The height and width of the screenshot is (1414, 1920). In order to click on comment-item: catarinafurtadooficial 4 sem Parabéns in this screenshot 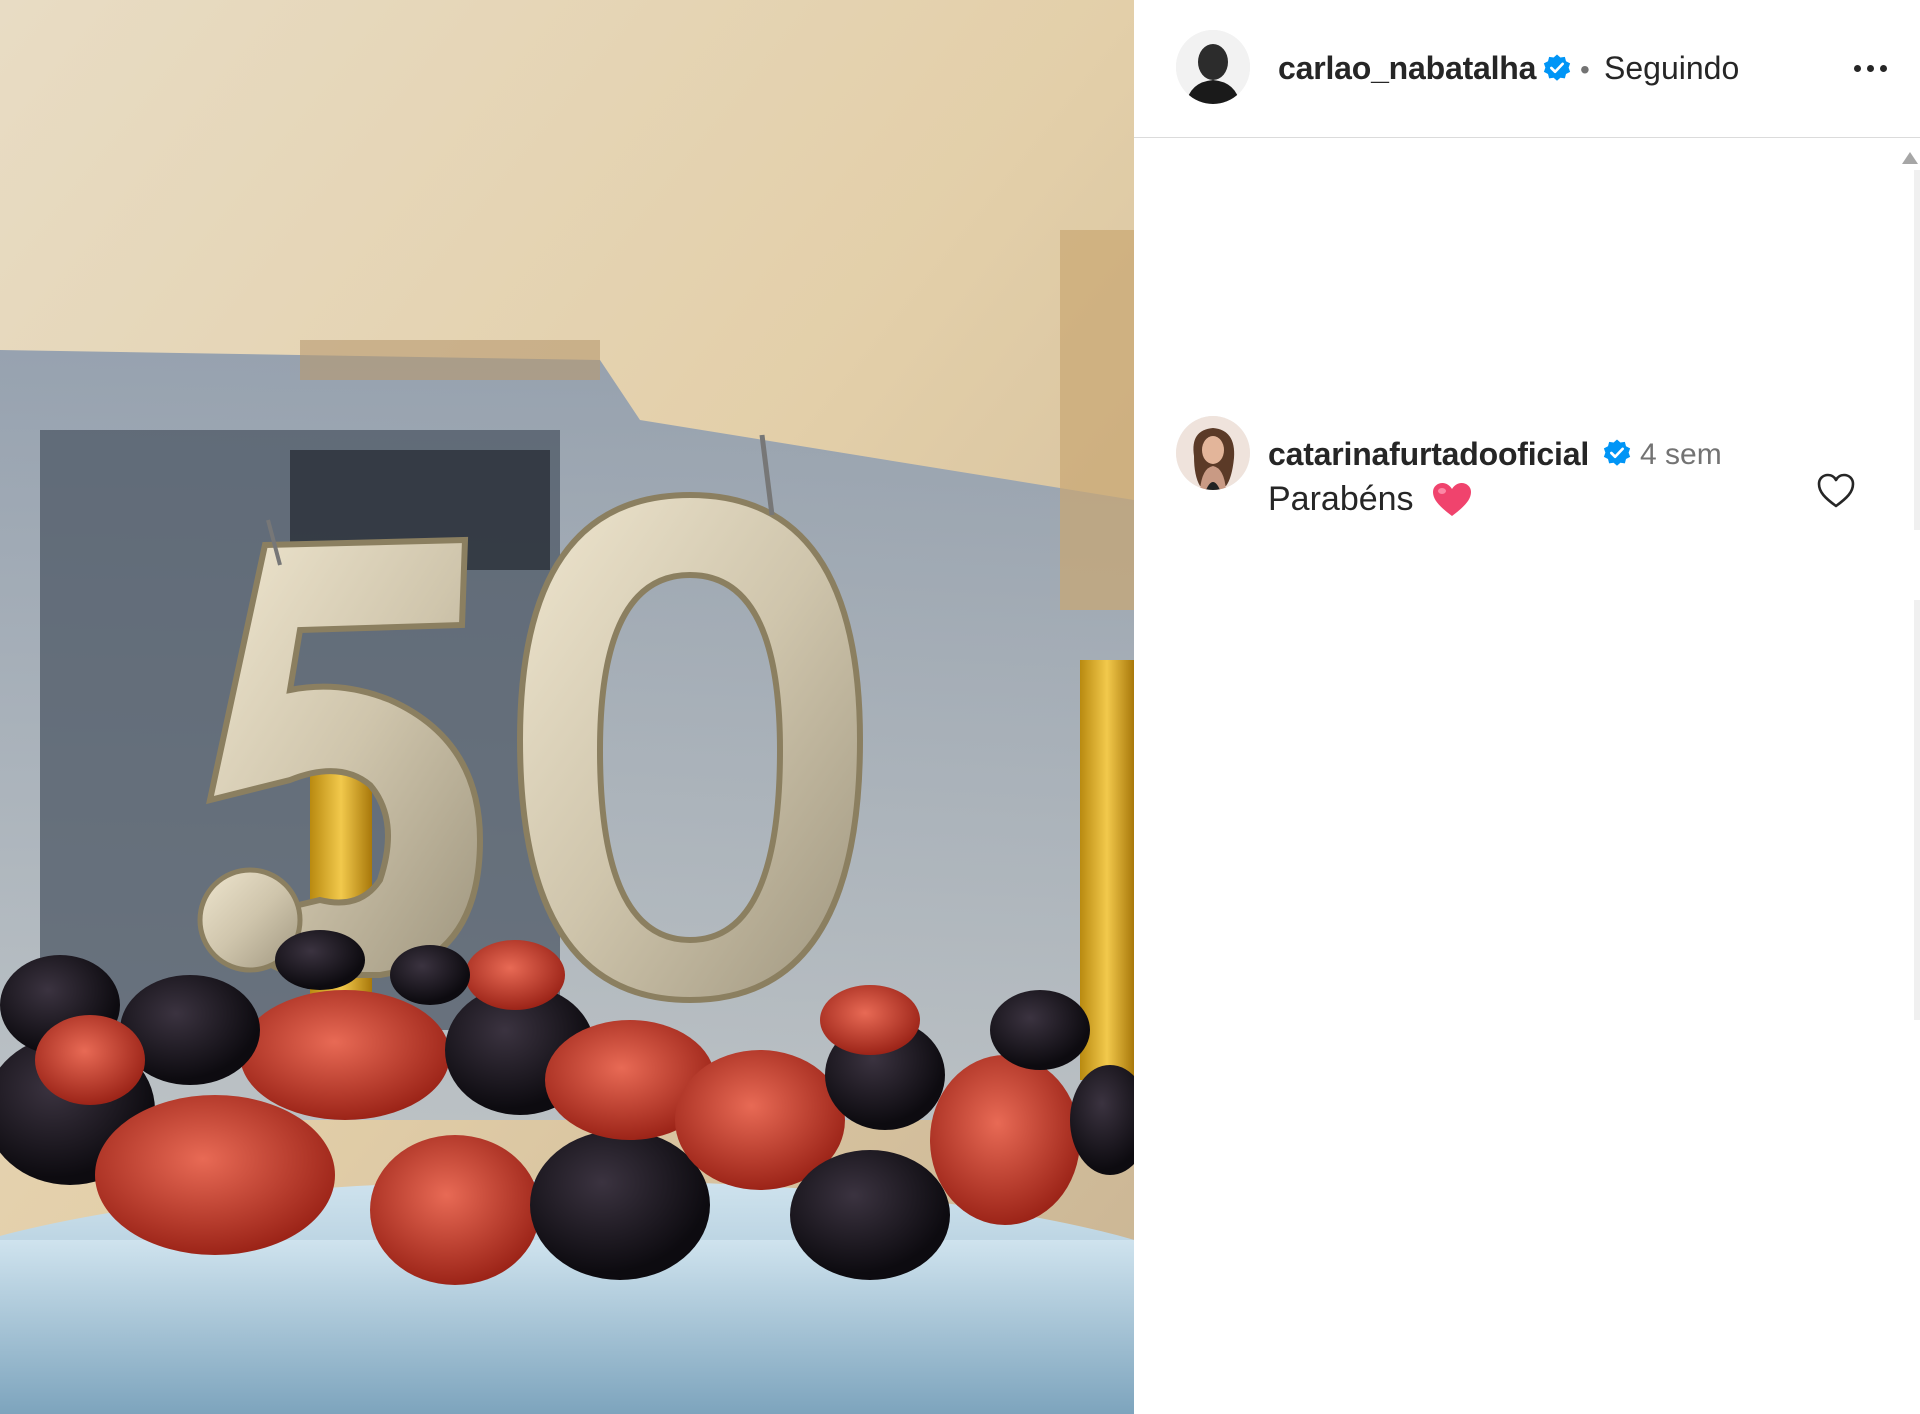, I will do `click(1527, 467)`.